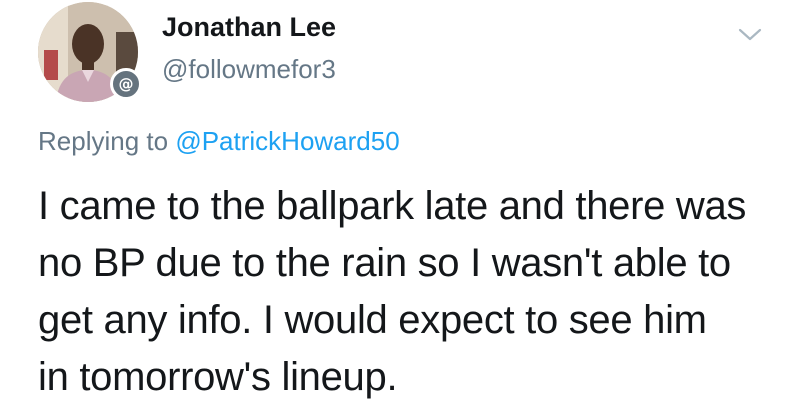 The height and width of the screenshot is (412, 800). What do you see at coordinates (249, 69) in the screenshot?
I see `author-handle: @followmefor3` at bounding box center [249, 69].